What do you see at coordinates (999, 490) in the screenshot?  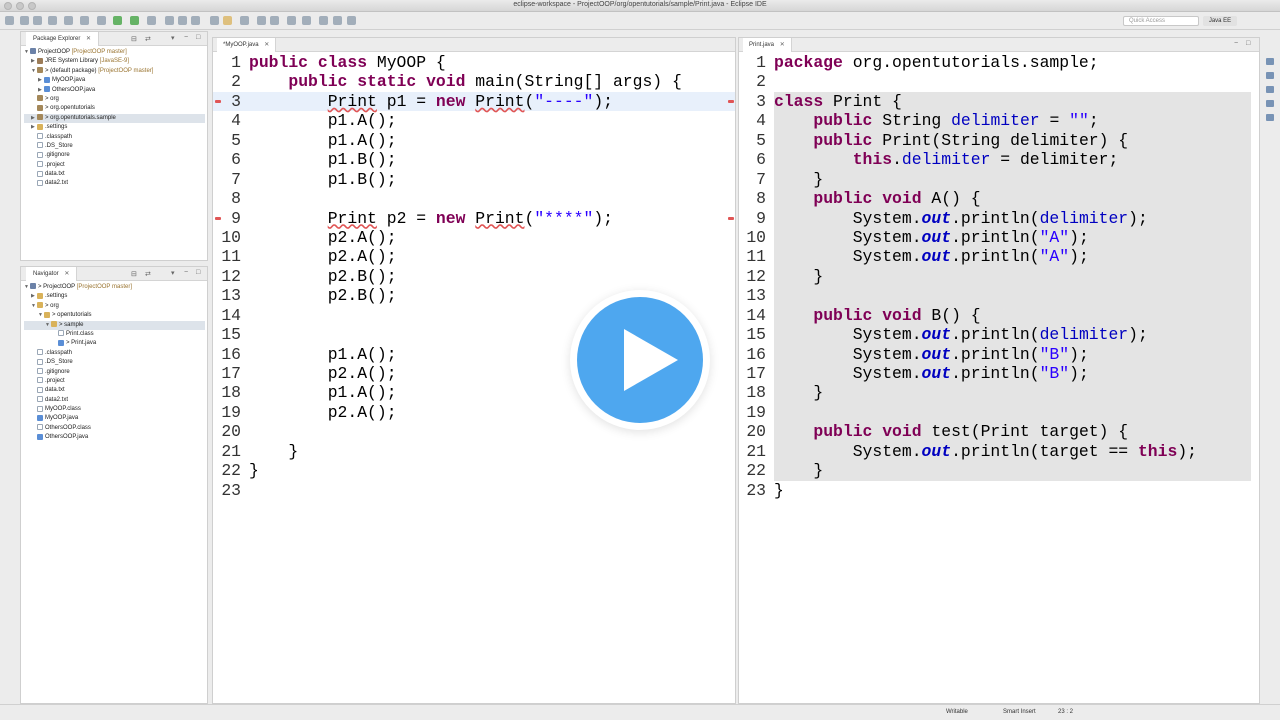 I see `code-line: 23}` at bounding box center [999, 490].